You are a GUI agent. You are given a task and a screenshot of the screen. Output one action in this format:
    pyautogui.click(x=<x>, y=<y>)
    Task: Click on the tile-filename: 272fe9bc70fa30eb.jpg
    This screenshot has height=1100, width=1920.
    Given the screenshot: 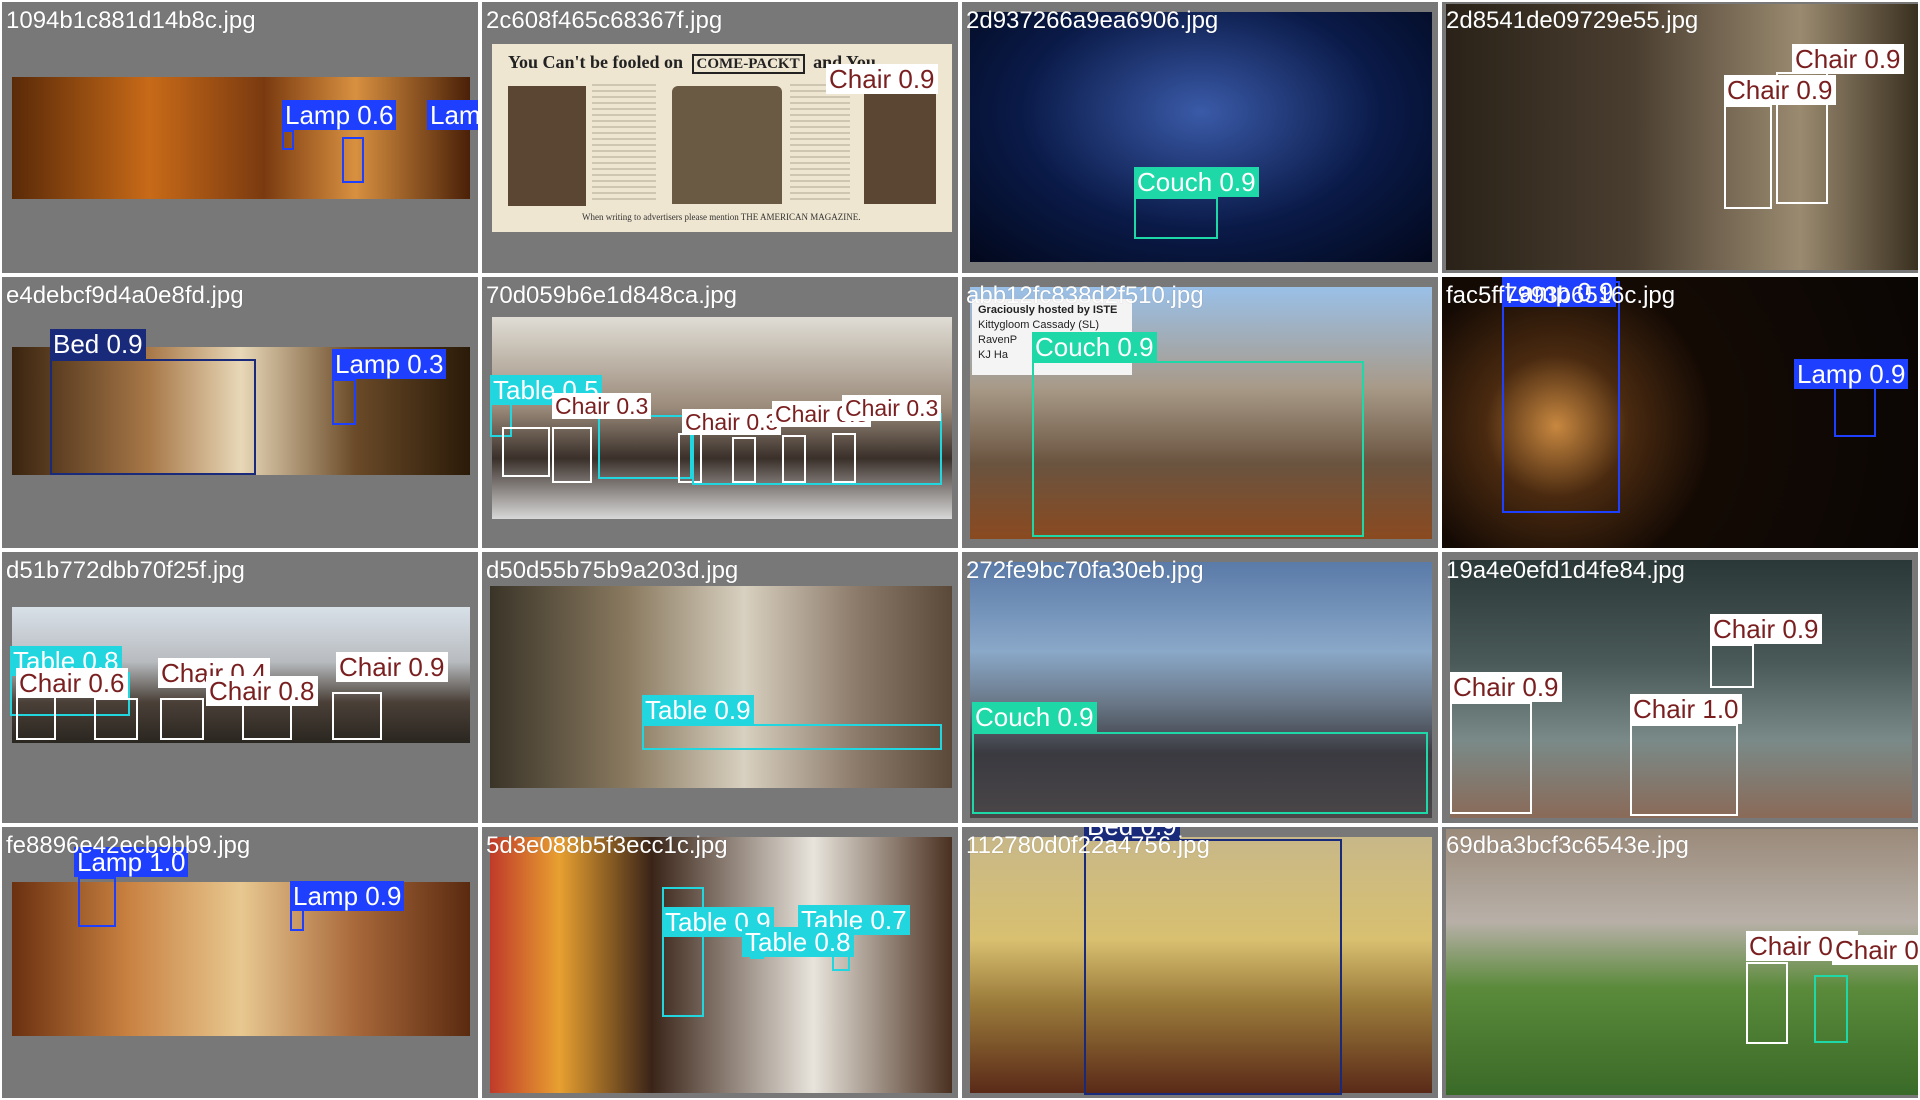 What is the action you would take?
    pyautogui.click(x=1085, y=570)
    